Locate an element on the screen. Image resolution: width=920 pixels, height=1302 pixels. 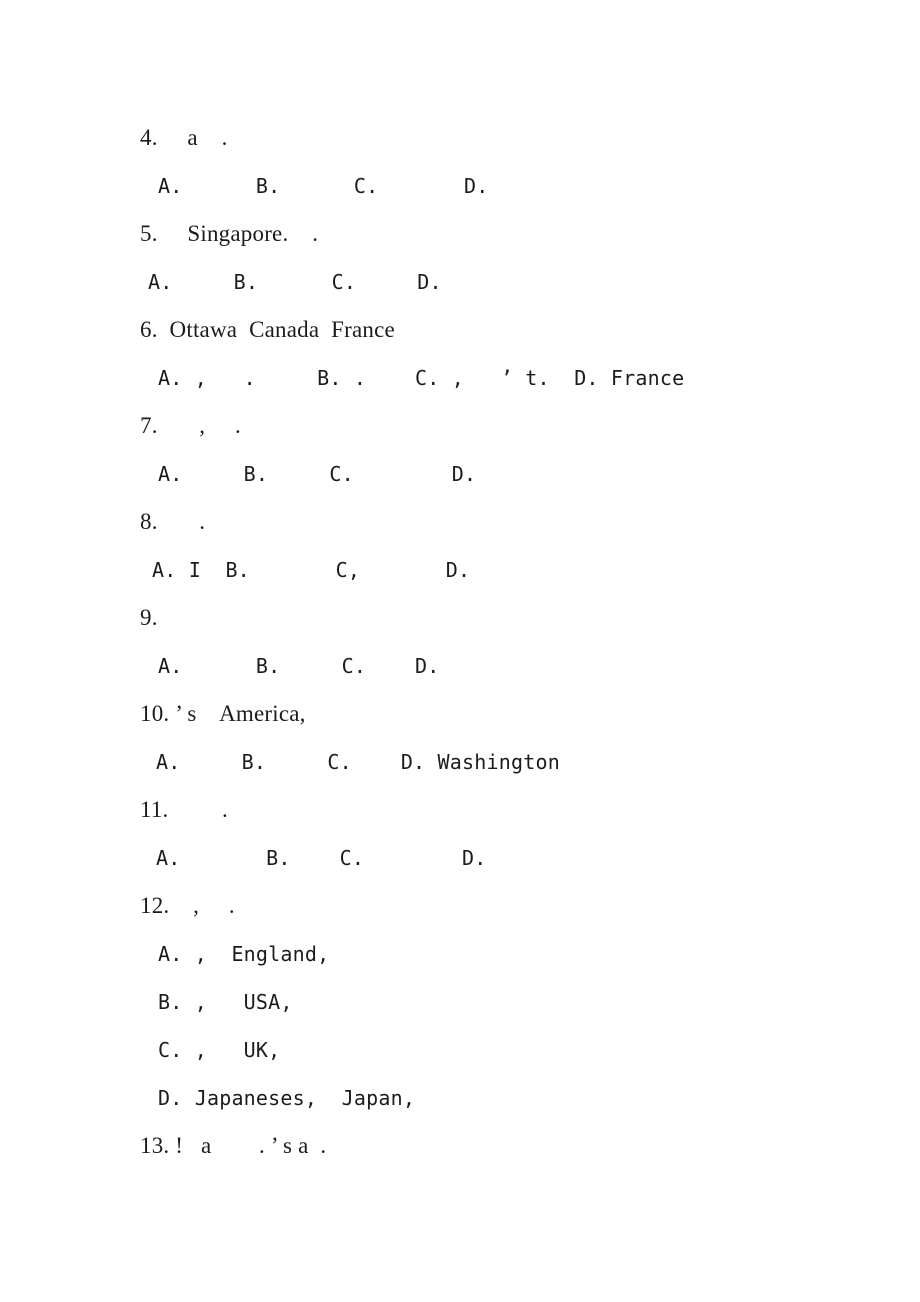
question-stem-line: 4. a . is located at coordinates (184, 137).